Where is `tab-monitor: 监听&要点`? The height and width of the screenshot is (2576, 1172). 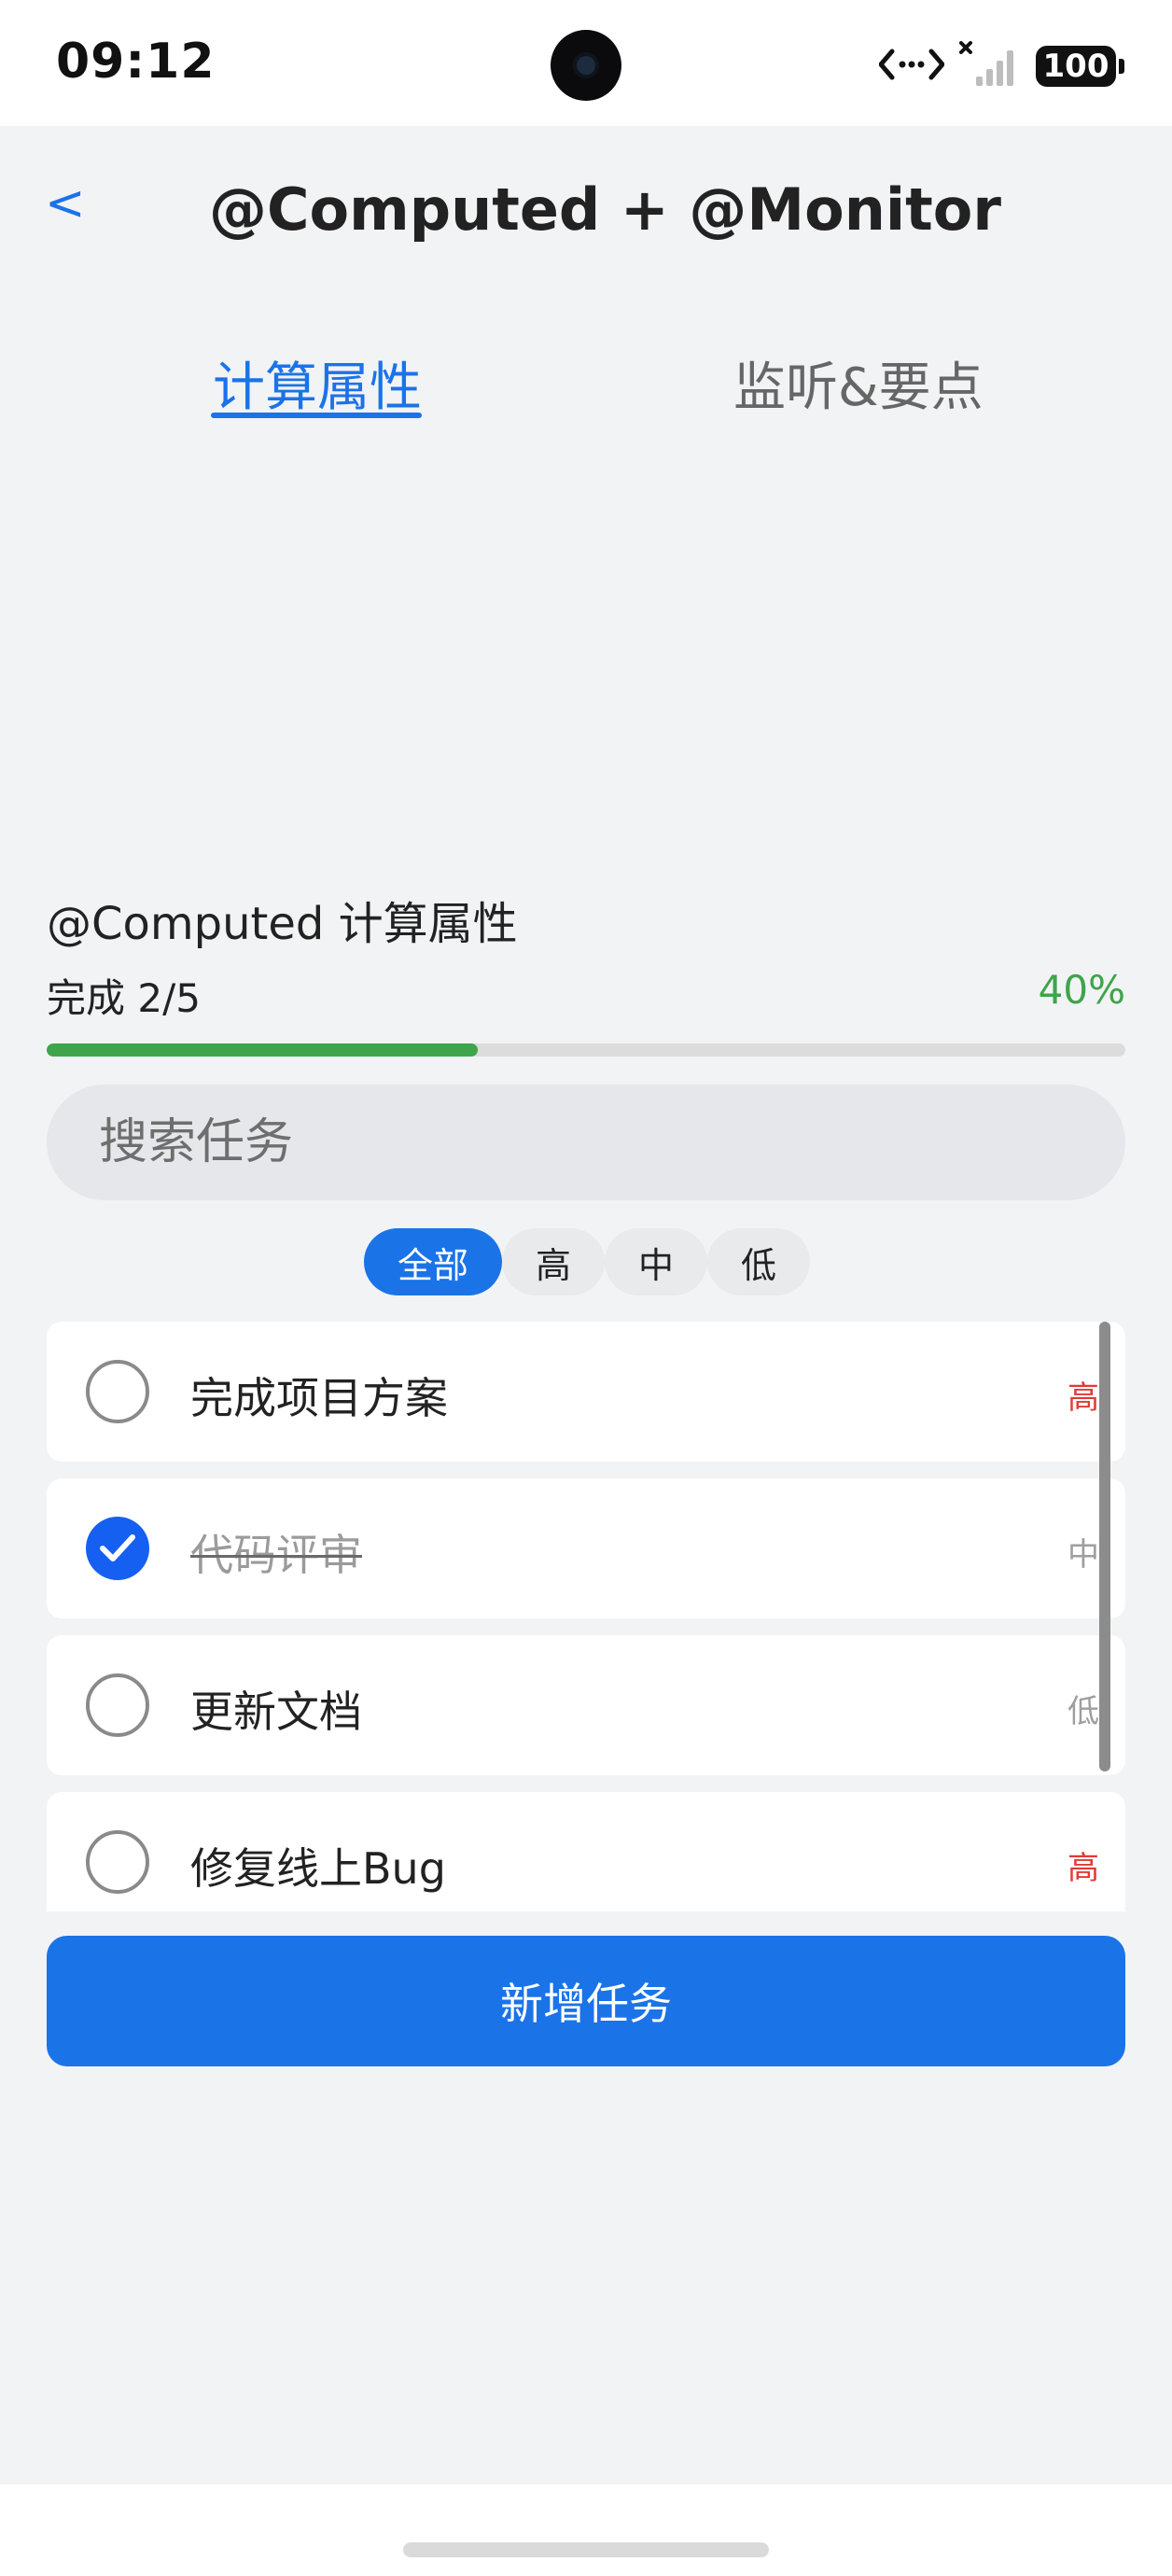
tab-monitor: 监听&要点 is located at coordinates (858, 383).